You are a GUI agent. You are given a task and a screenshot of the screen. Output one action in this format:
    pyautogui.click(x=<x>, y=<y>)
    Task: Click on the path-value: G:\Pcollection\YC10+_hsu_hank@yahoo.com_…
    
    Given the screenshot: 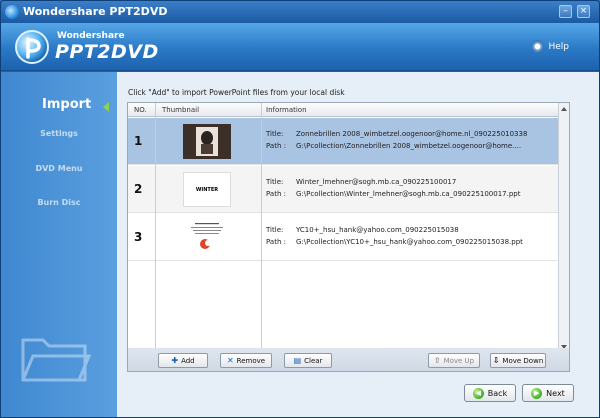 What is the action you would take?
    pyautogui.click(x=409, y=242)
    